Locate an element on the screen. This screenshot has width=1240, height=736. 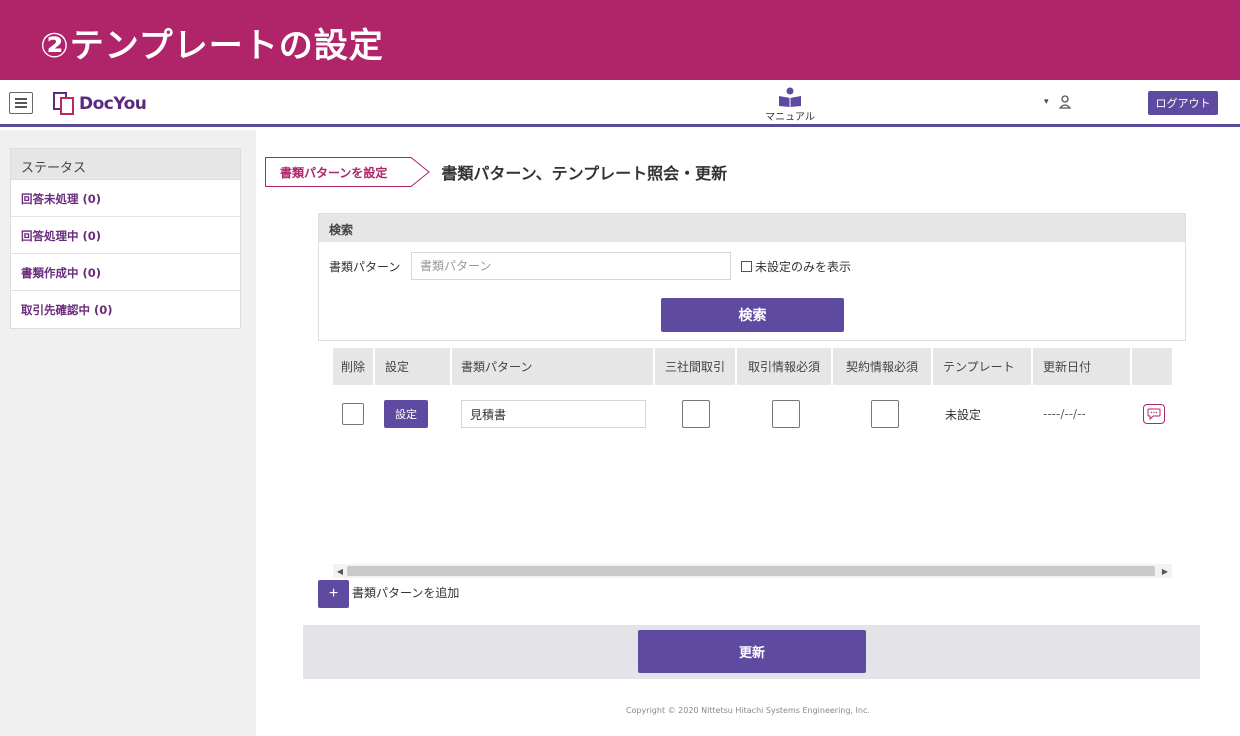
template-status: 未設定 is located at coordinates (963, 414).